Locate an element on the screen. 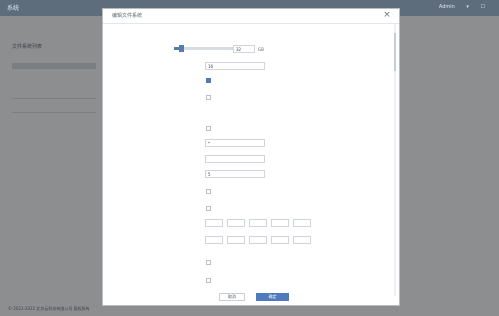  top-menu-item: ☐ is located at coordinates (483, 7).